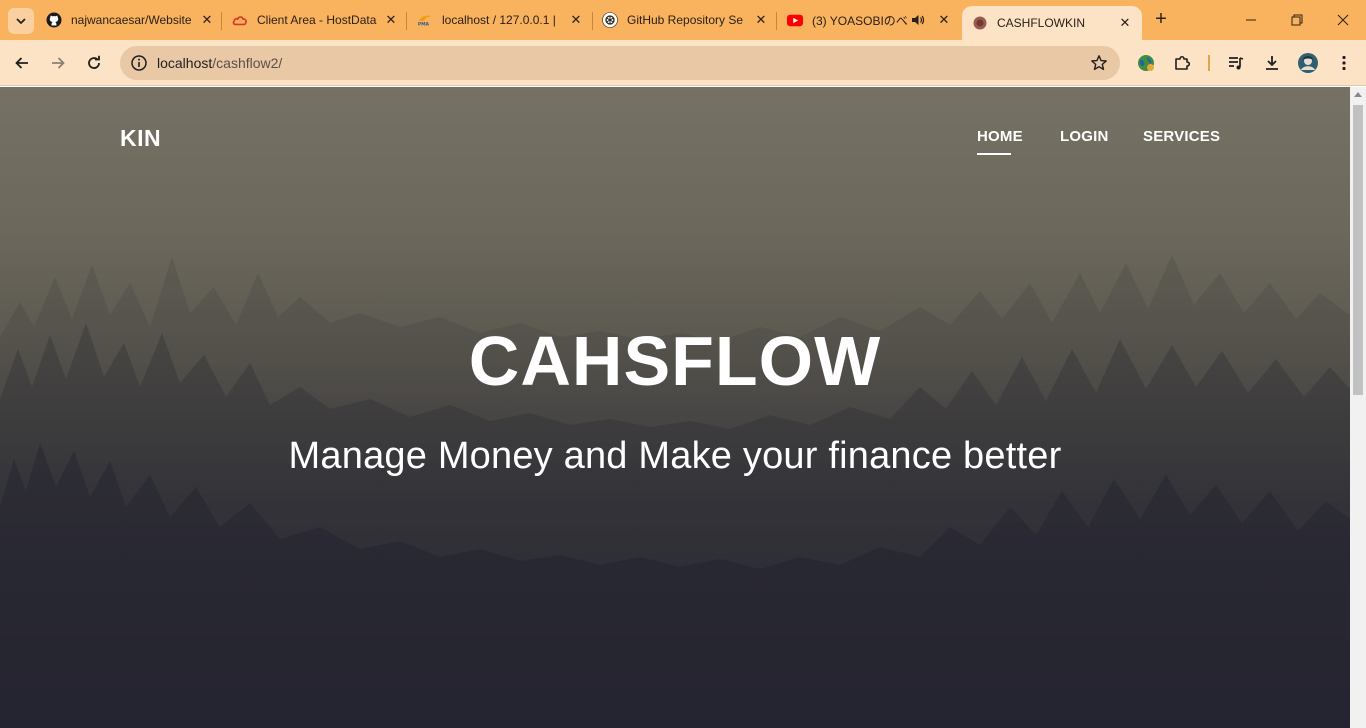  I want to click on reload-button, so click(94, 63).